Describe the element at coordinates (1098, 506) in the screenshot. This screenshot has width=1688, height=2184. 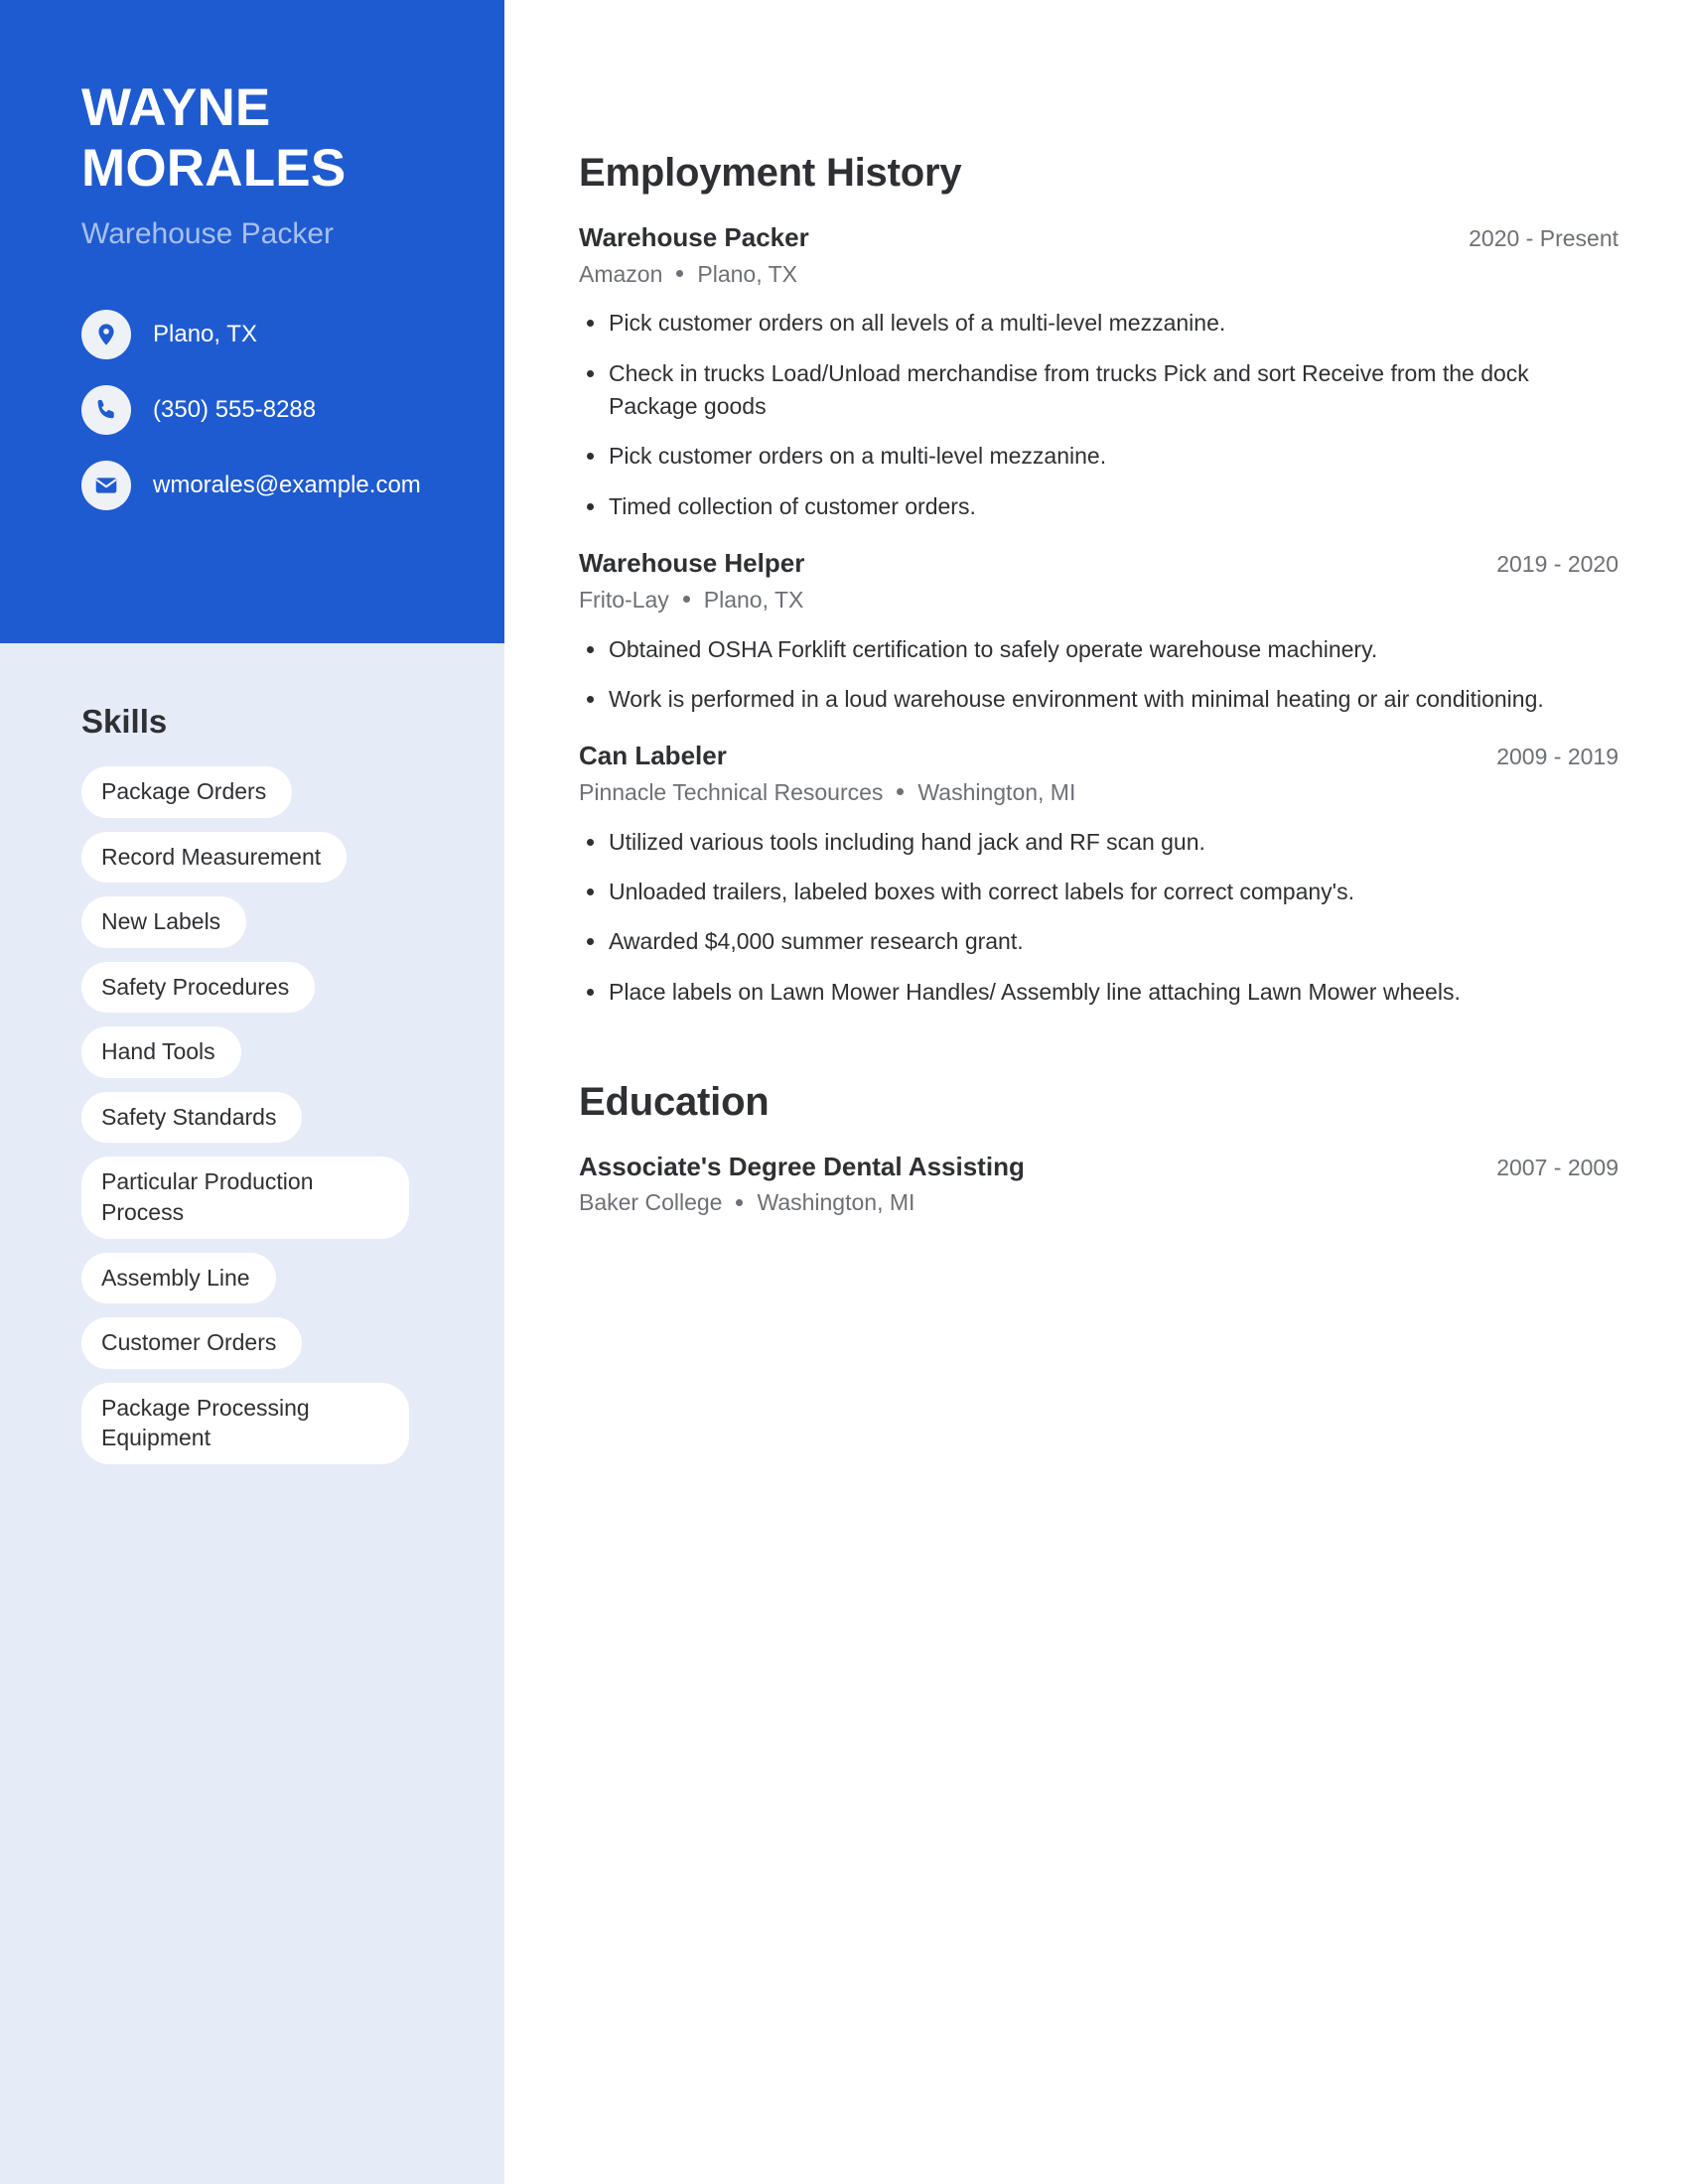
I see `employment-bullet: Timed collection of customer orders.` at that location.